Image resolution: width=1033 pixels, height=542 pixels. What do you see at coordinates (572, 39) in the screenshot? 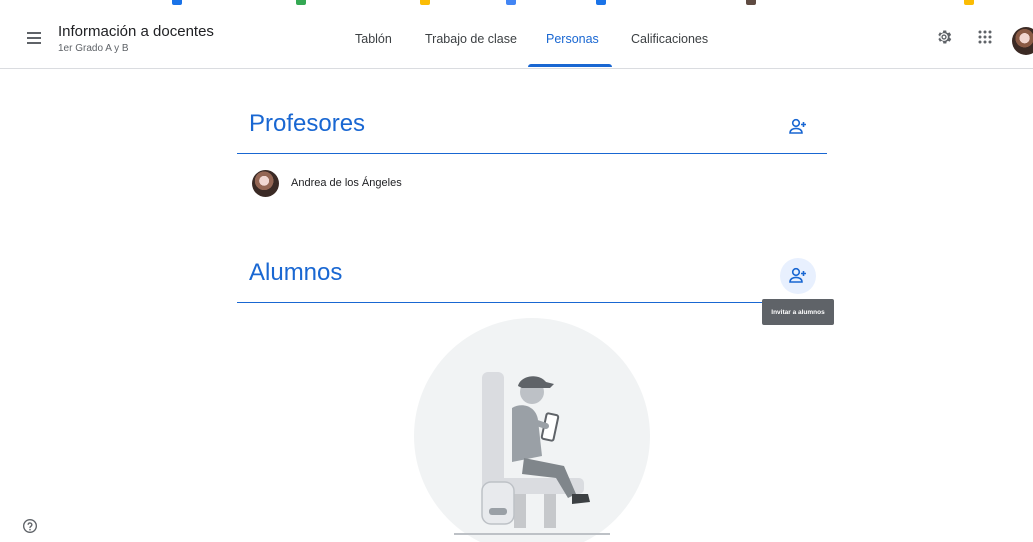
I see `tab-personas: Personas` at bounding box center [572, 39].